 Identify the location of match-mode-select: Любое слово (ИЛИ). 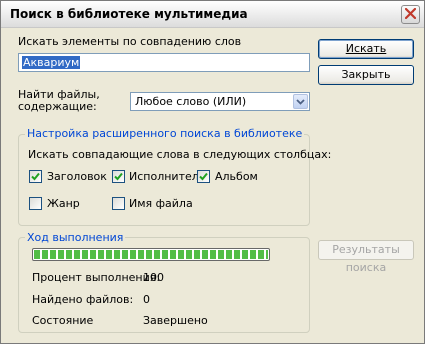
(220, 101).